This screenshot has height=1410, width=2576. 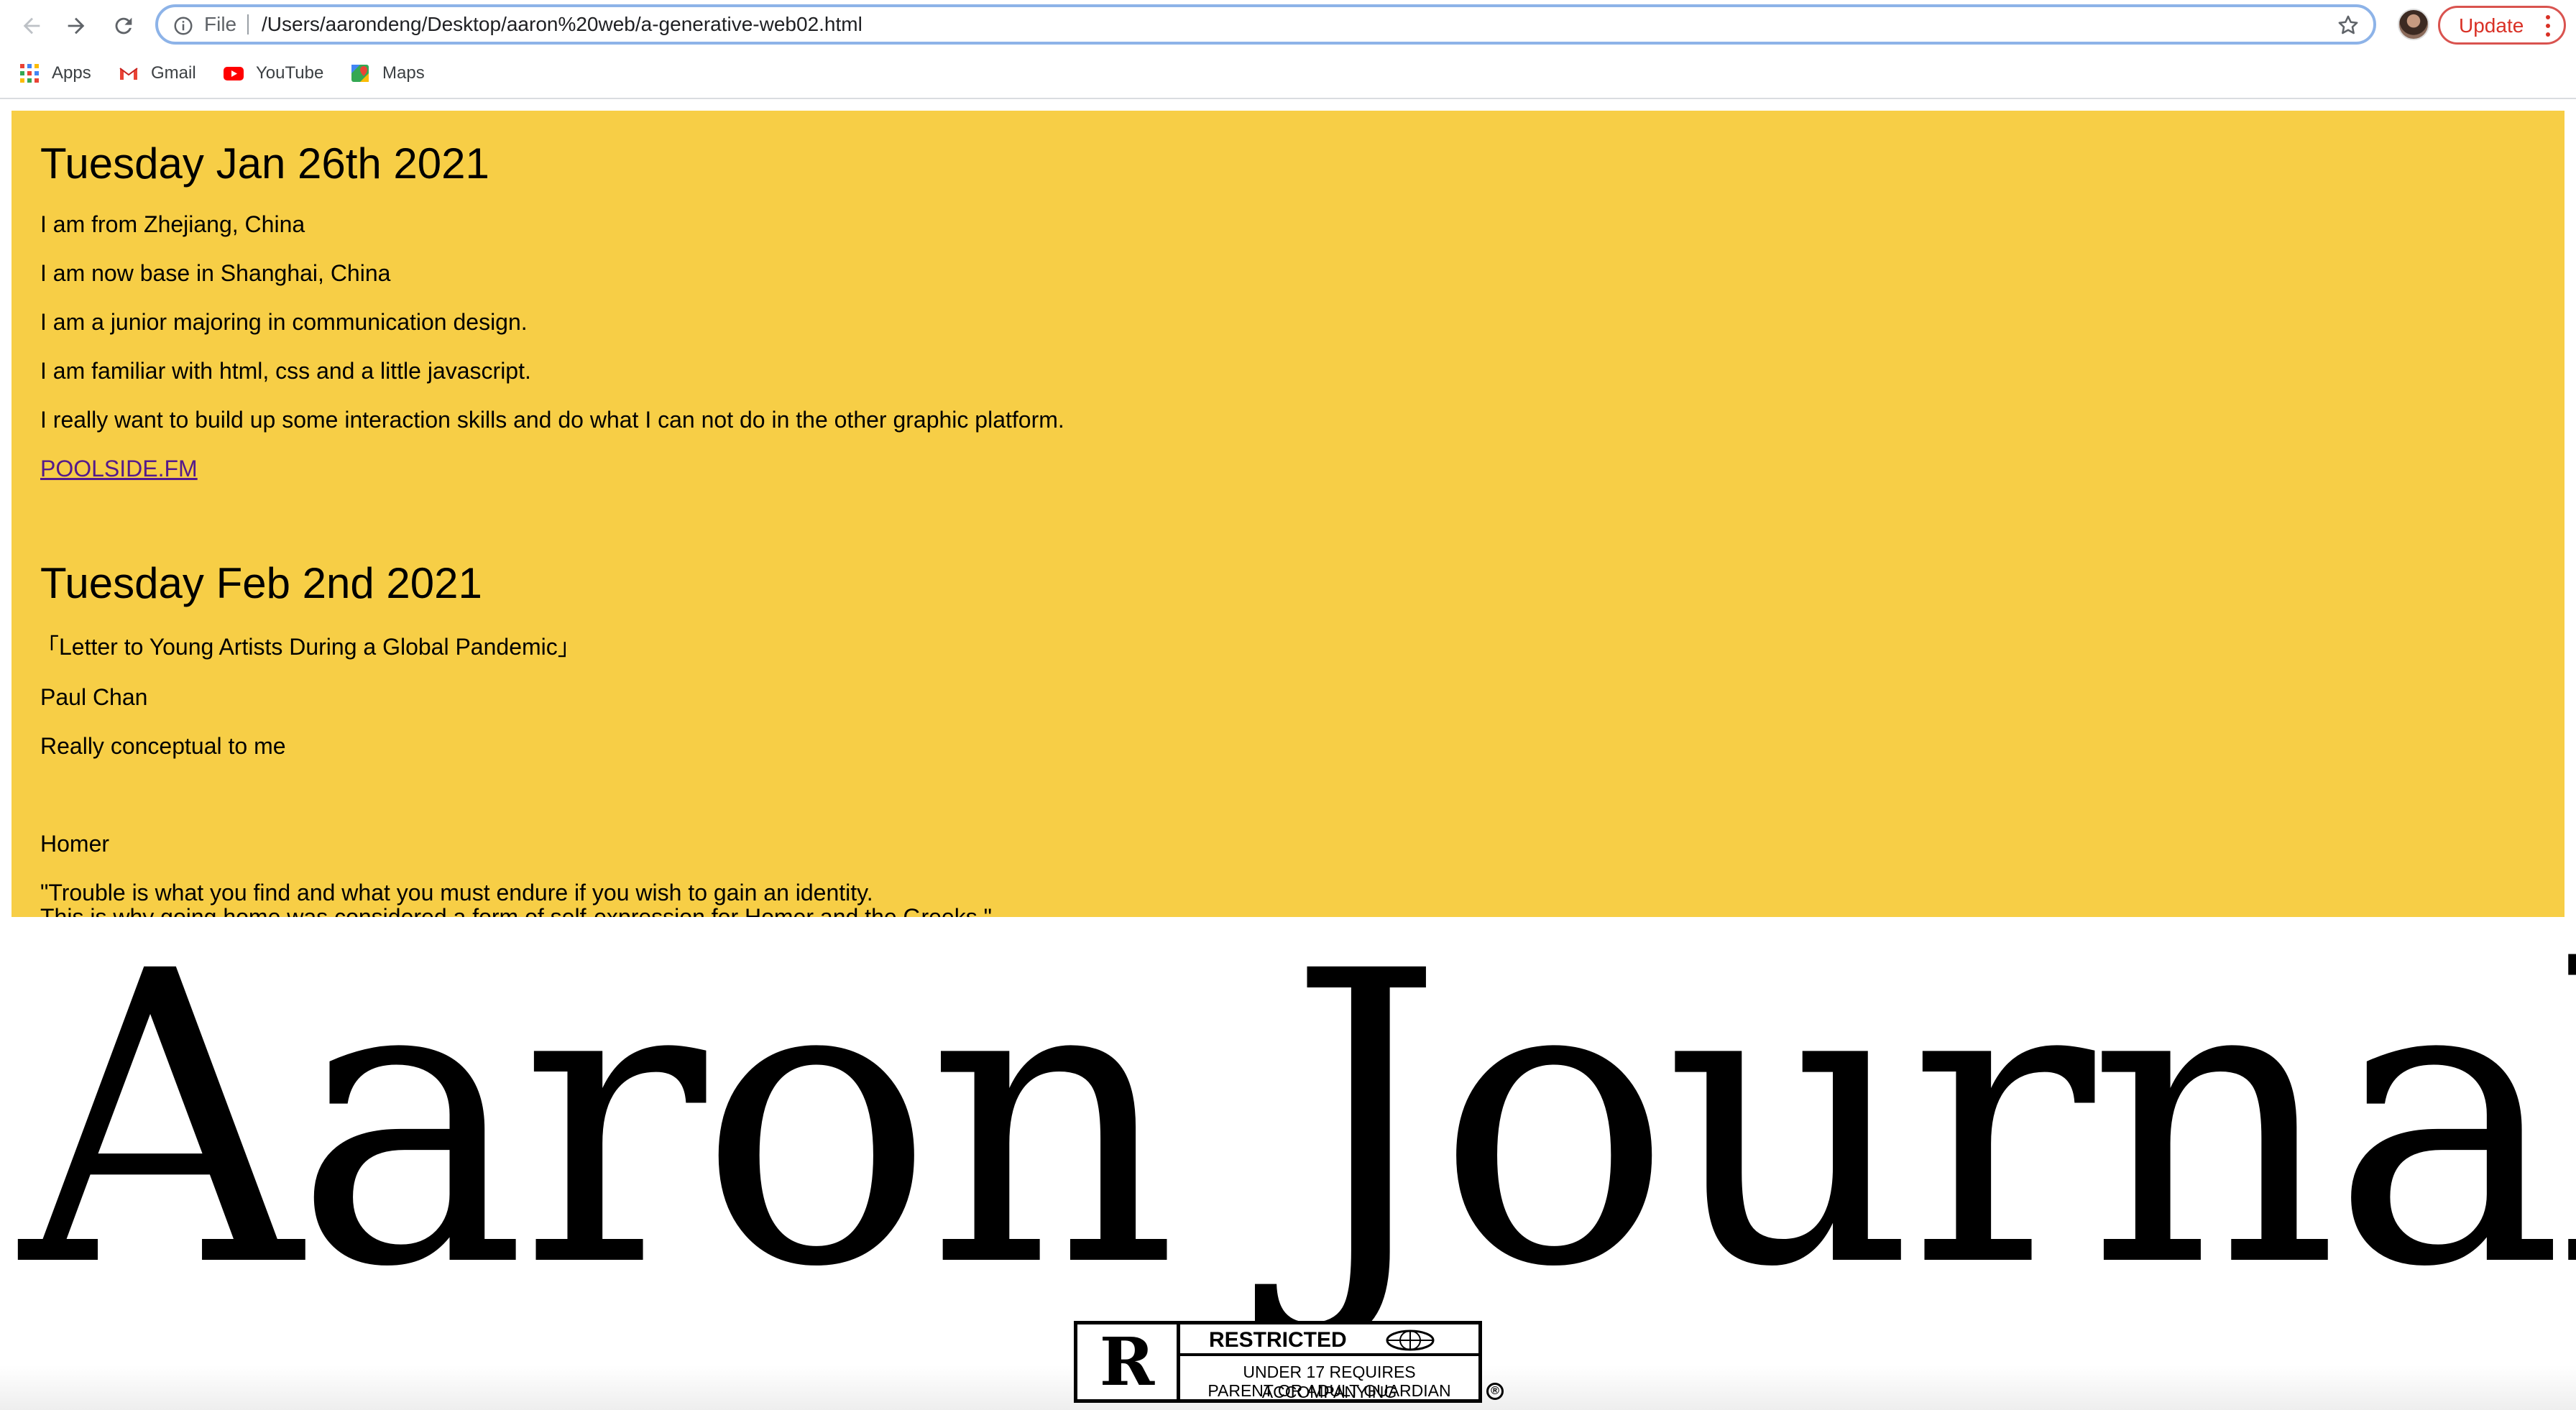 What do you see at coordinates (248, 24) in the screenshot?
I see `omnibox-divider` at bounding box center [248, 24].